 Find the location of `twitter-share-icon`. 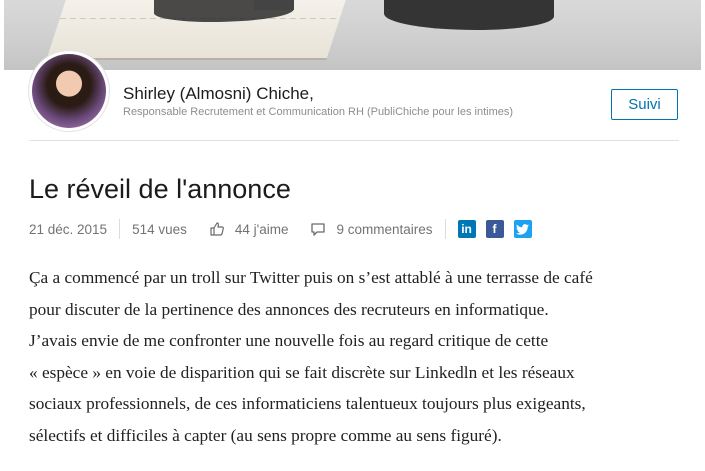

twitter-share-icon is located at coordinates (522, 229).